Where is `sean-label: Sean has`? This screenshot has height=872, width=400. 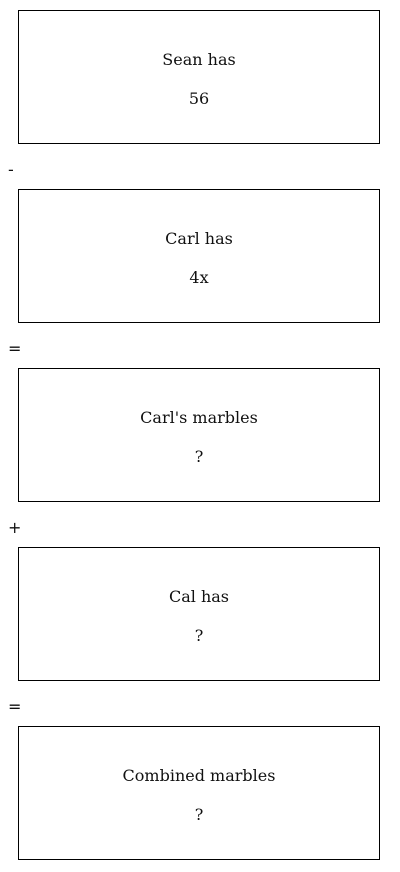
sean-label: Sean has is located at coordinates (199, 59).